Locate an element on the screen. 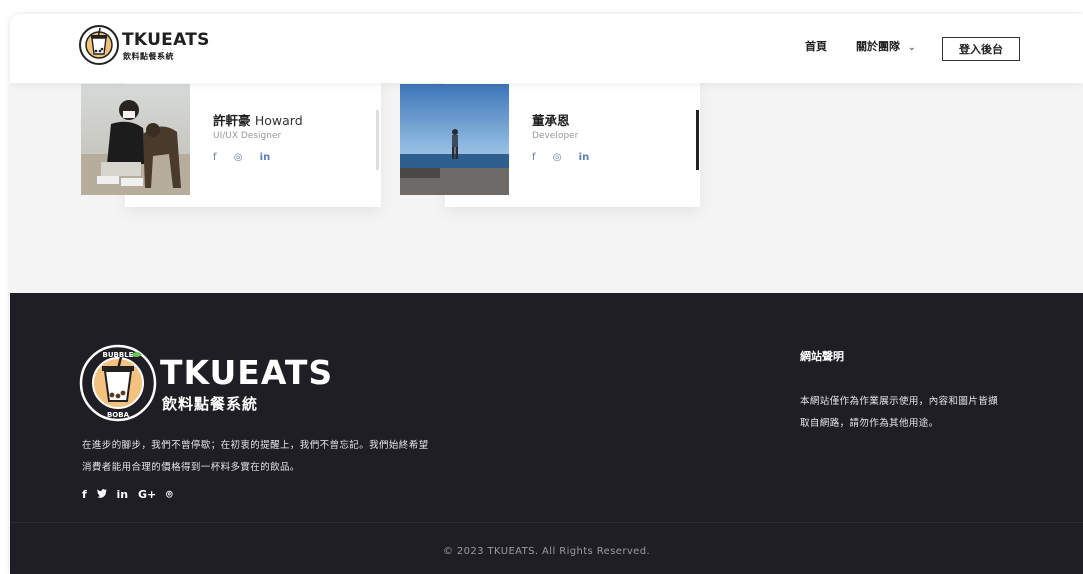 The image size is (1083, 574). team-social-dong: f ◎ in is located at coordinates (563, 157).